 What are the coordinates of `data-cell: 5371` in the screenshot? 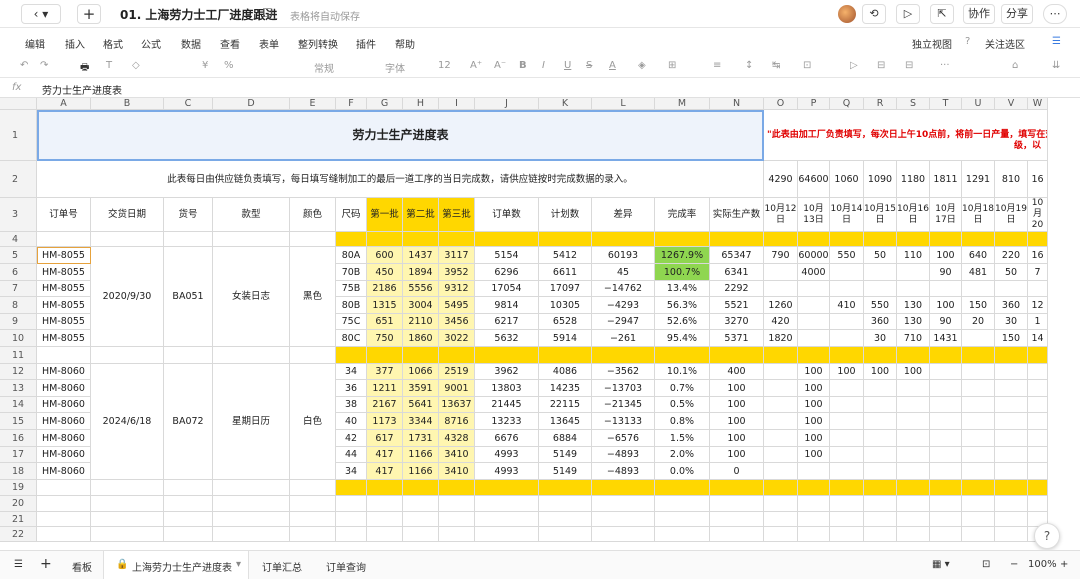 It's located at (737, 338).